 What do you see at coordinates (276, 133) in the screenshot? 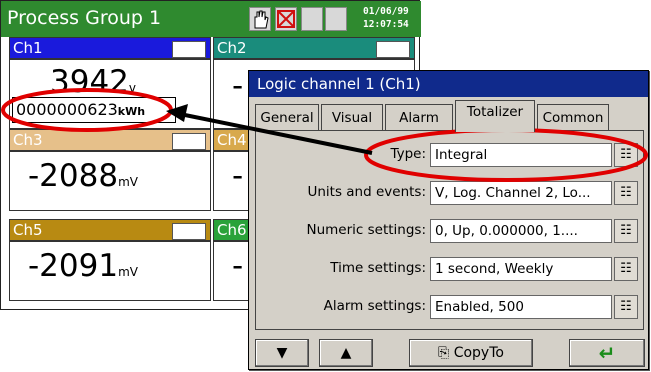
I see `pointer-arrow-line` at bounding box center [276, 133].